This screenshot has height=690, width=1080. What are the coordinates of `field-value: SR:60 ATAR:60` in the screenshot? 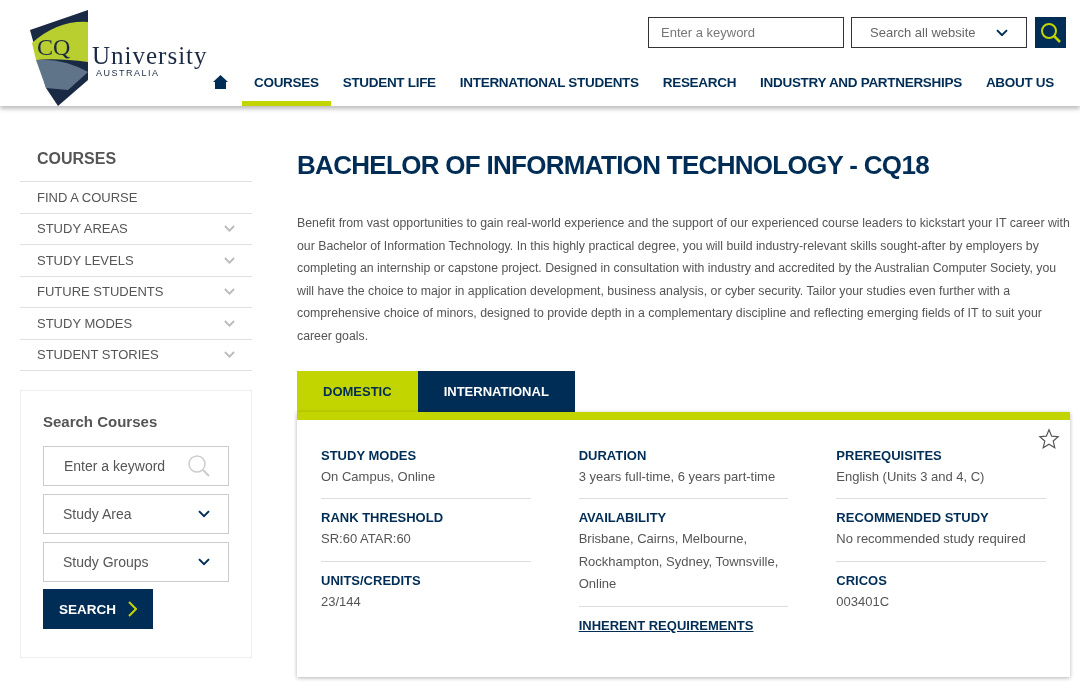 It's located at (366, 539).